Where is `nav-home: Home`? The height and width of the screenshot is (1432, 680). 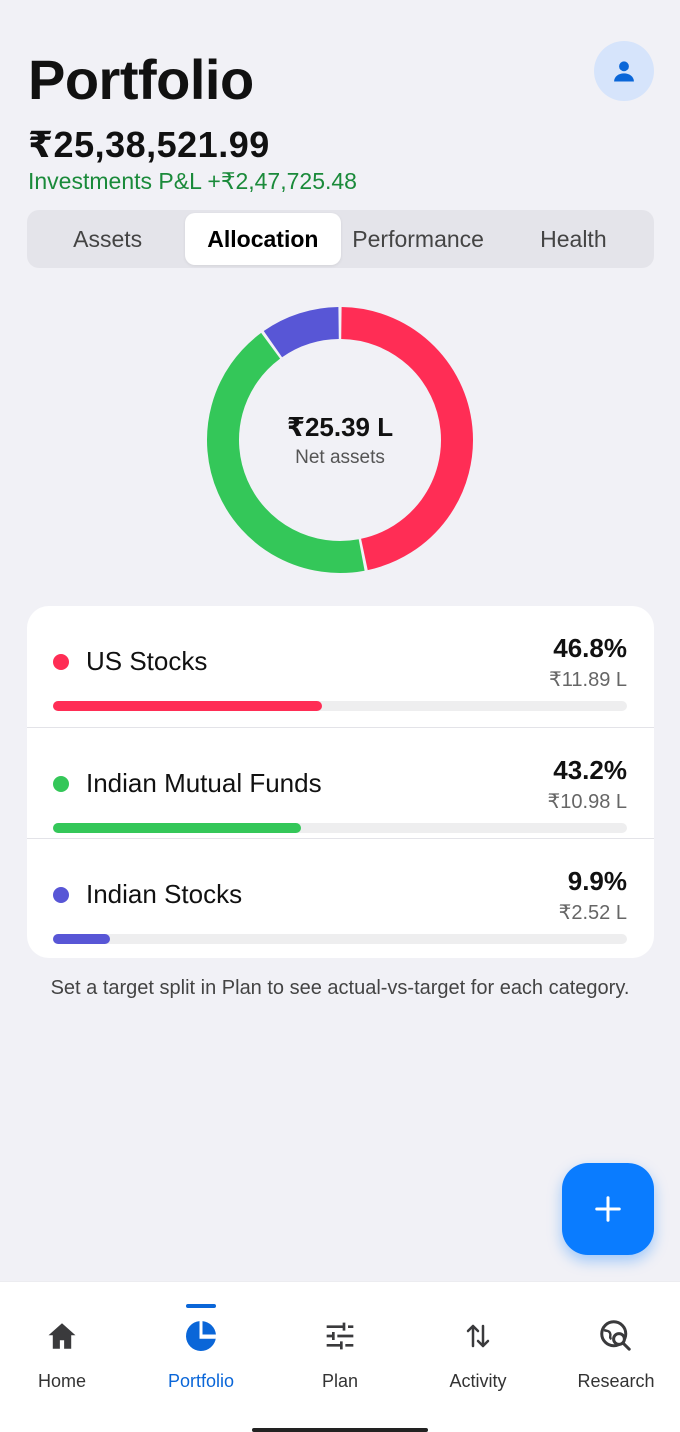 nav-home: Home is located at coordinates (65, 1352).